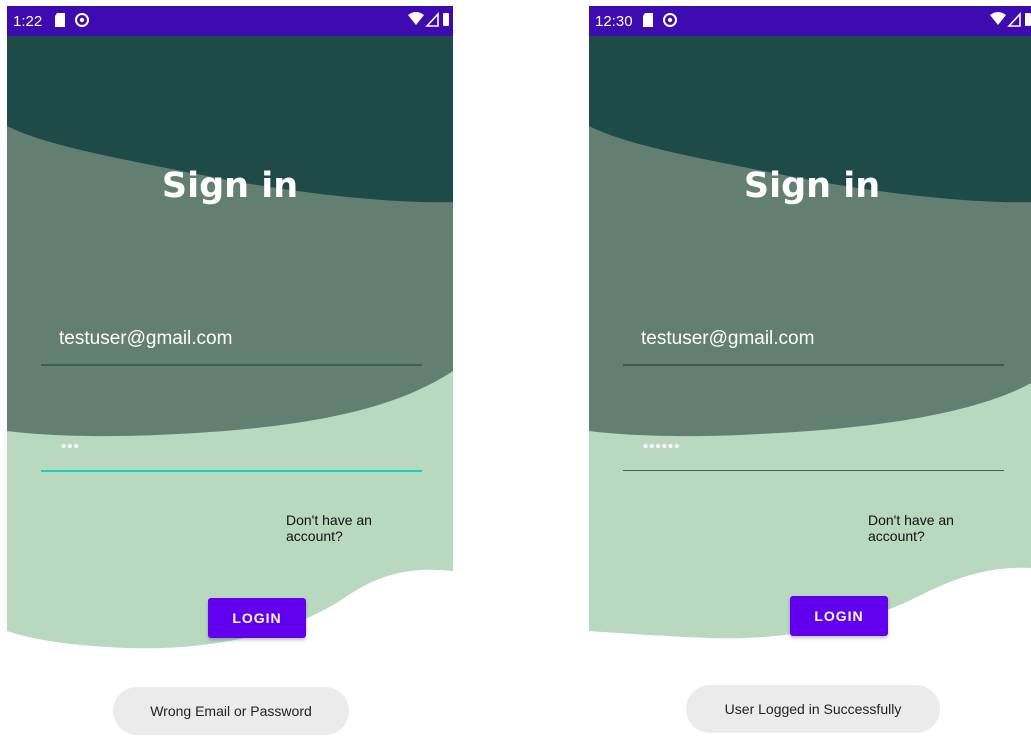  I want to click on status-bar: 1:22, so click(230, 21).